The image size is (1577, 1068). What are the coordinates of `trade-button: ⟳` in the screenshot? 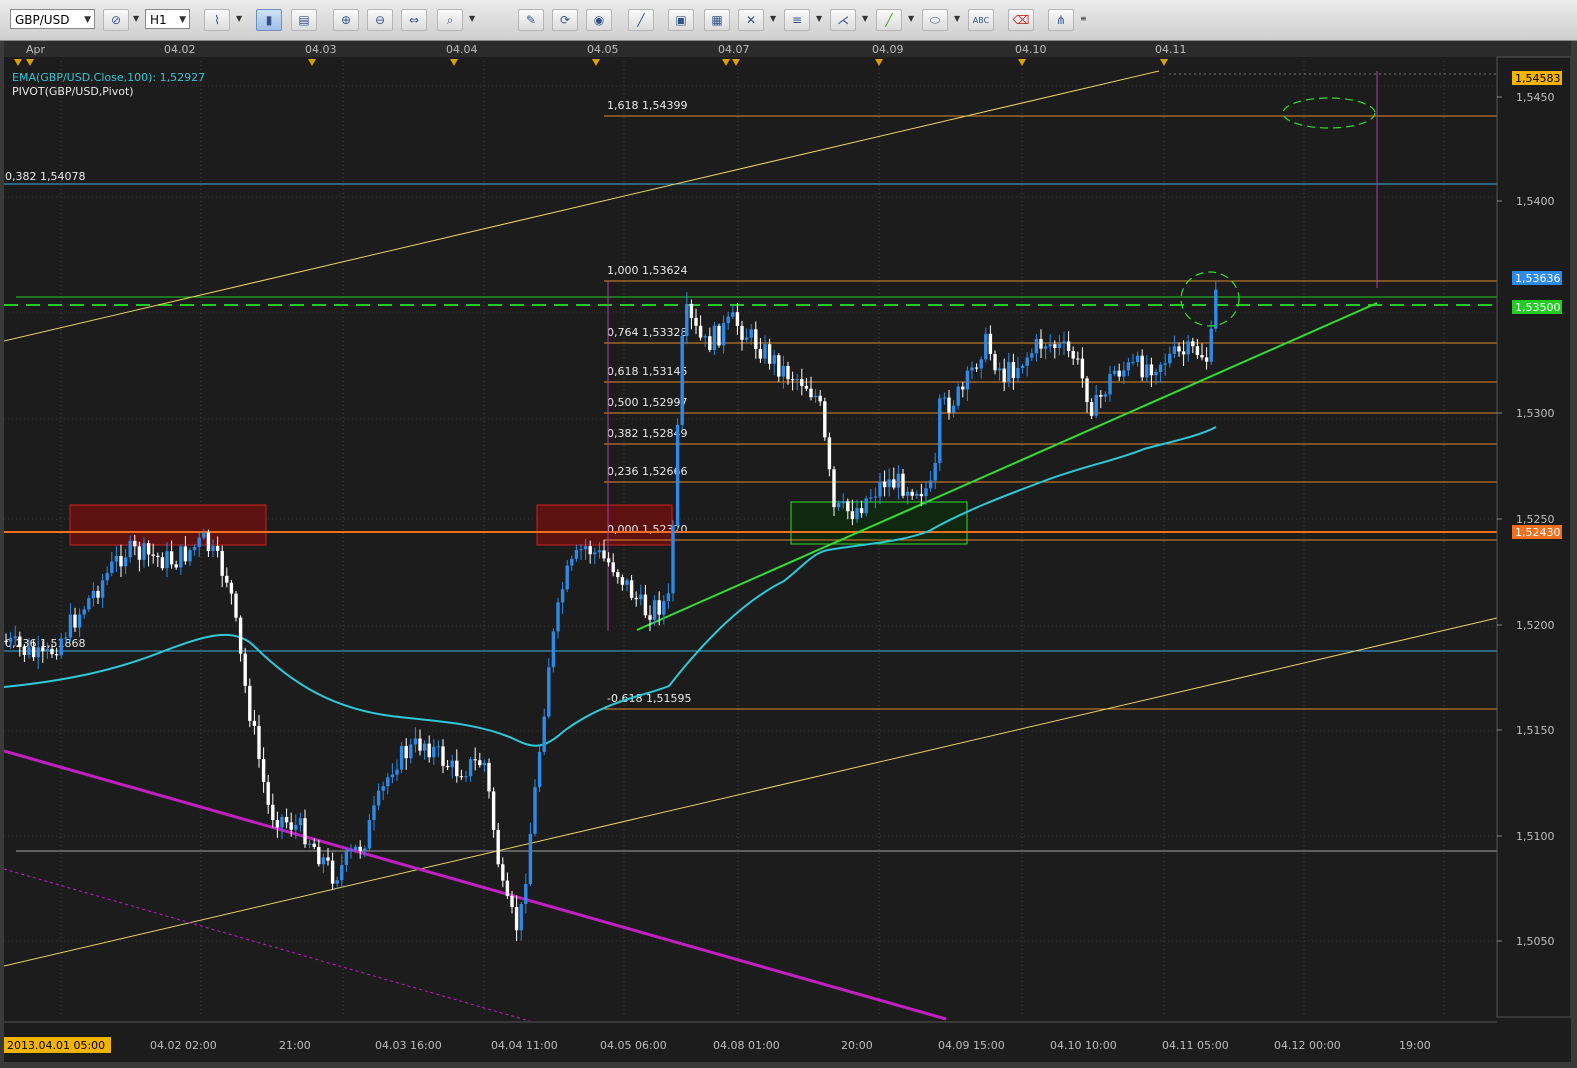 It's located at (565, 20).